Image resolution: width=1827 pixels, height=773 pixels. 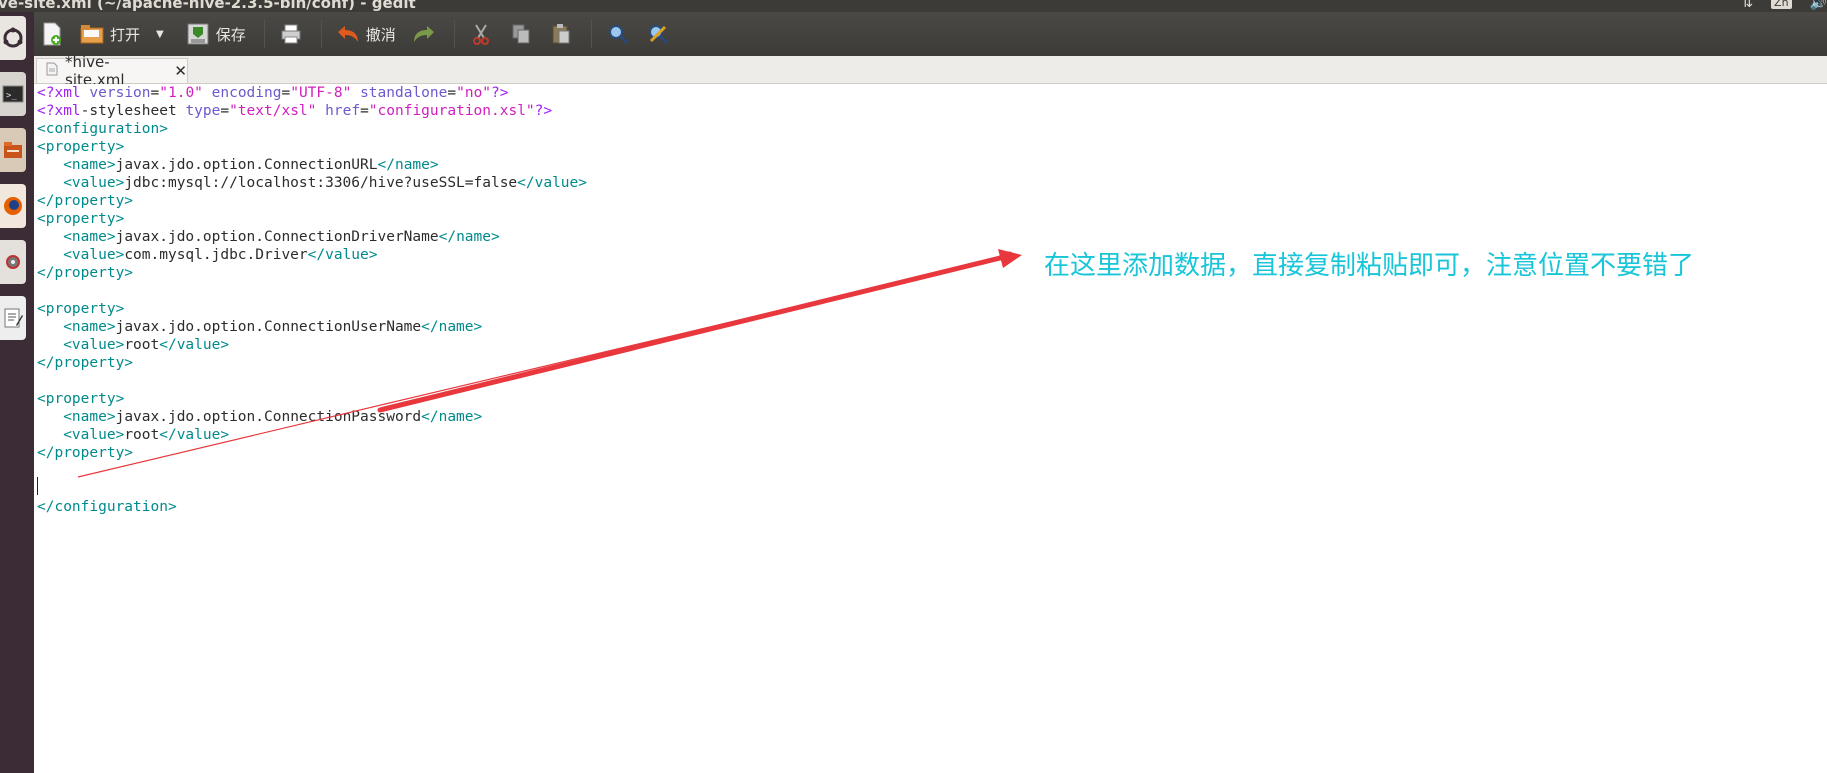 What do you see at coordinates (13, 150) in the screenshot?
I see `files-icon` at bounding box center [13, 150].